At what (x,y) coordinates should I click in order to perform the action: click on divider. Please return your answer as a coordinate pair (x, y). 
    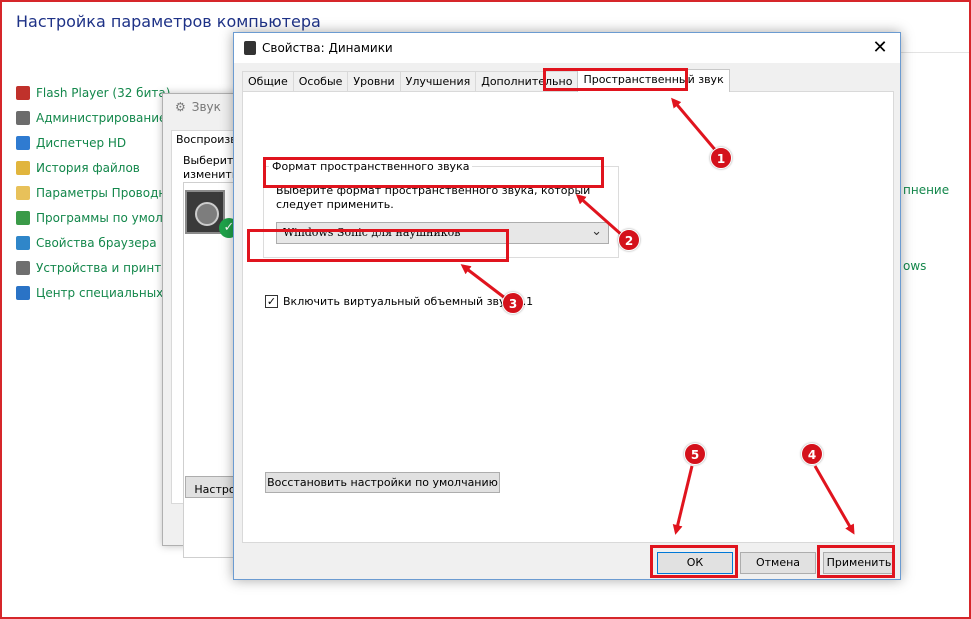
    Looking at the image, I should click on (935, 52).